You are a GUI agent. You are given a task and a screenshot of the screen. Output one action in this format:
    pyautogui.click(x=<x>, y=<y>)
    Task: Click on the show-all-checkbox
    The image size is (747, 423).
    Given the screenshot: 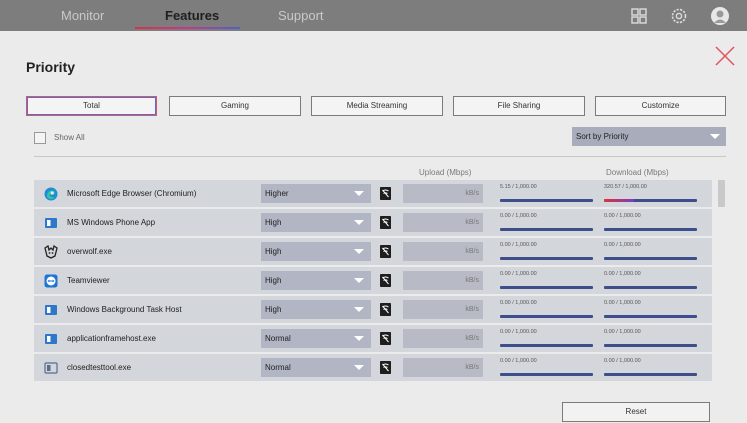 What is the action you would take?
    pyautogui.click(x=40, y=138)
    